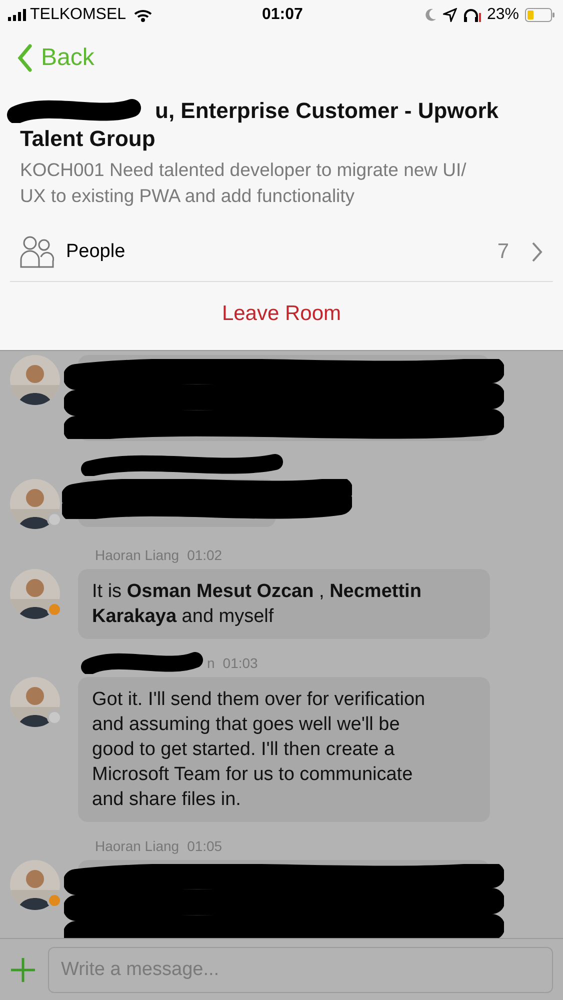 The image size is (563, 1000). I want to click on message-text: It is Osman Mesut Ozcan , Necmettin Karakaya and myself, so click(257, 604).